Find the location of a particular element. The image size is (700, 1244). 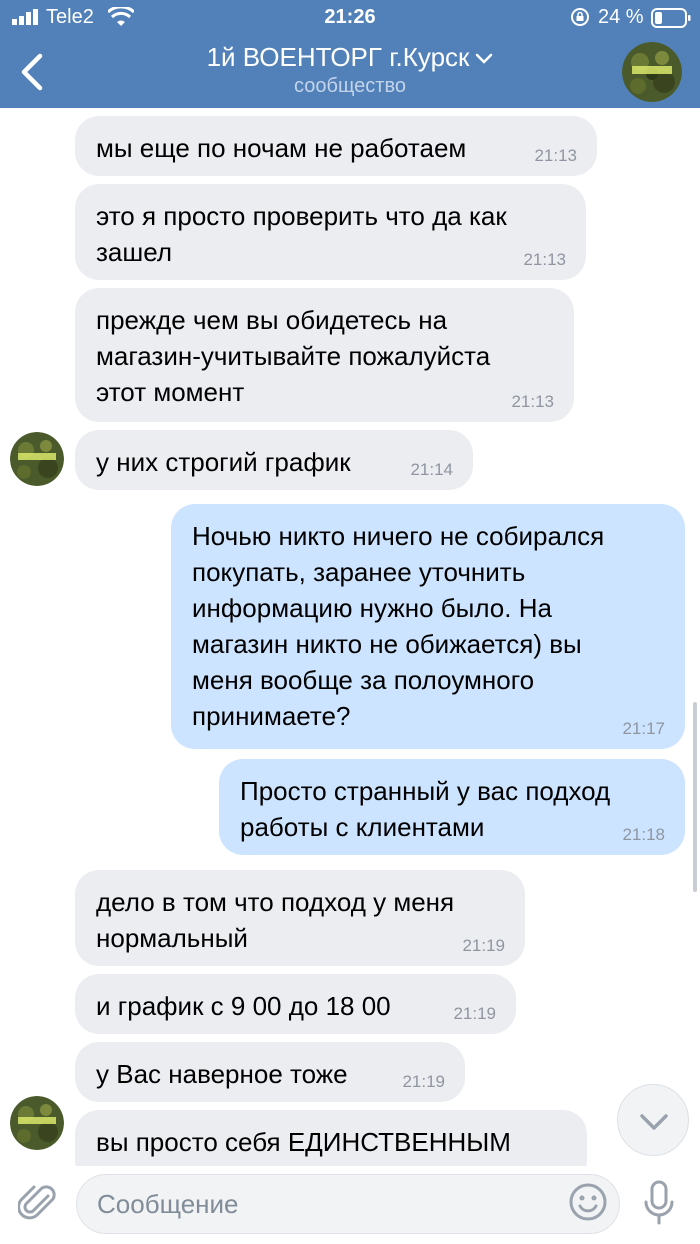

message-bubble-incoming: и график с 9 00 до 18 00 21:19 is located at coordinates (295, 1004).